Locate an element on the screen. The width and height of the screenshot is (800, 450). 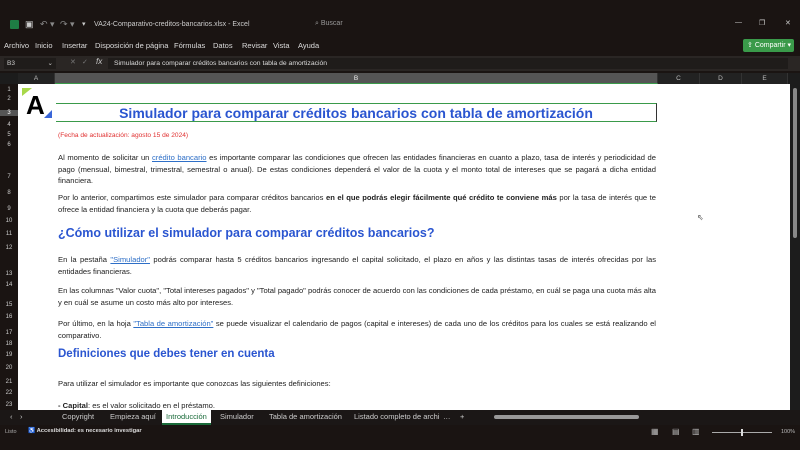
vertical-scrollbar is located at coordinates (795, 247).